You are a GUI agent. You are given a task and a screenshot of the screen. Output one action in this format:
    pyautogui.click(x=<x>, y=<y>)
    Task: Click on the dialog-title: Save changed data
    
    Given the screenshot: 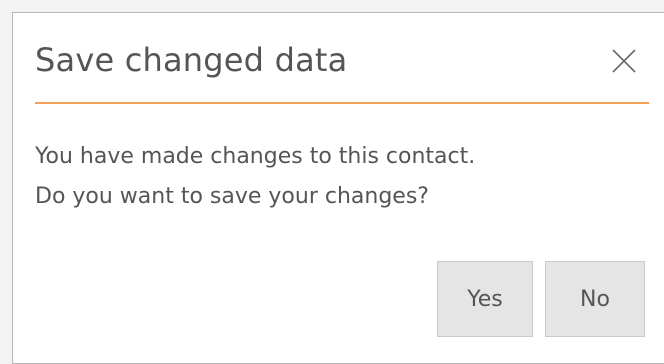 What is the action you would take?
    pyautogui.click(x=191, y=60)
    